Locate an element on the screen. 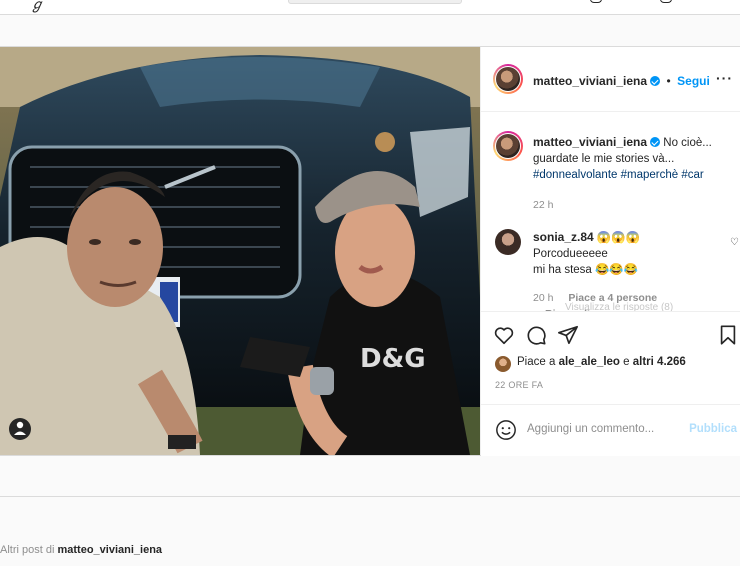 This screenshot has width=740, height=566. likes-user: ale_ale_leo is located at coordinates (589, 362).